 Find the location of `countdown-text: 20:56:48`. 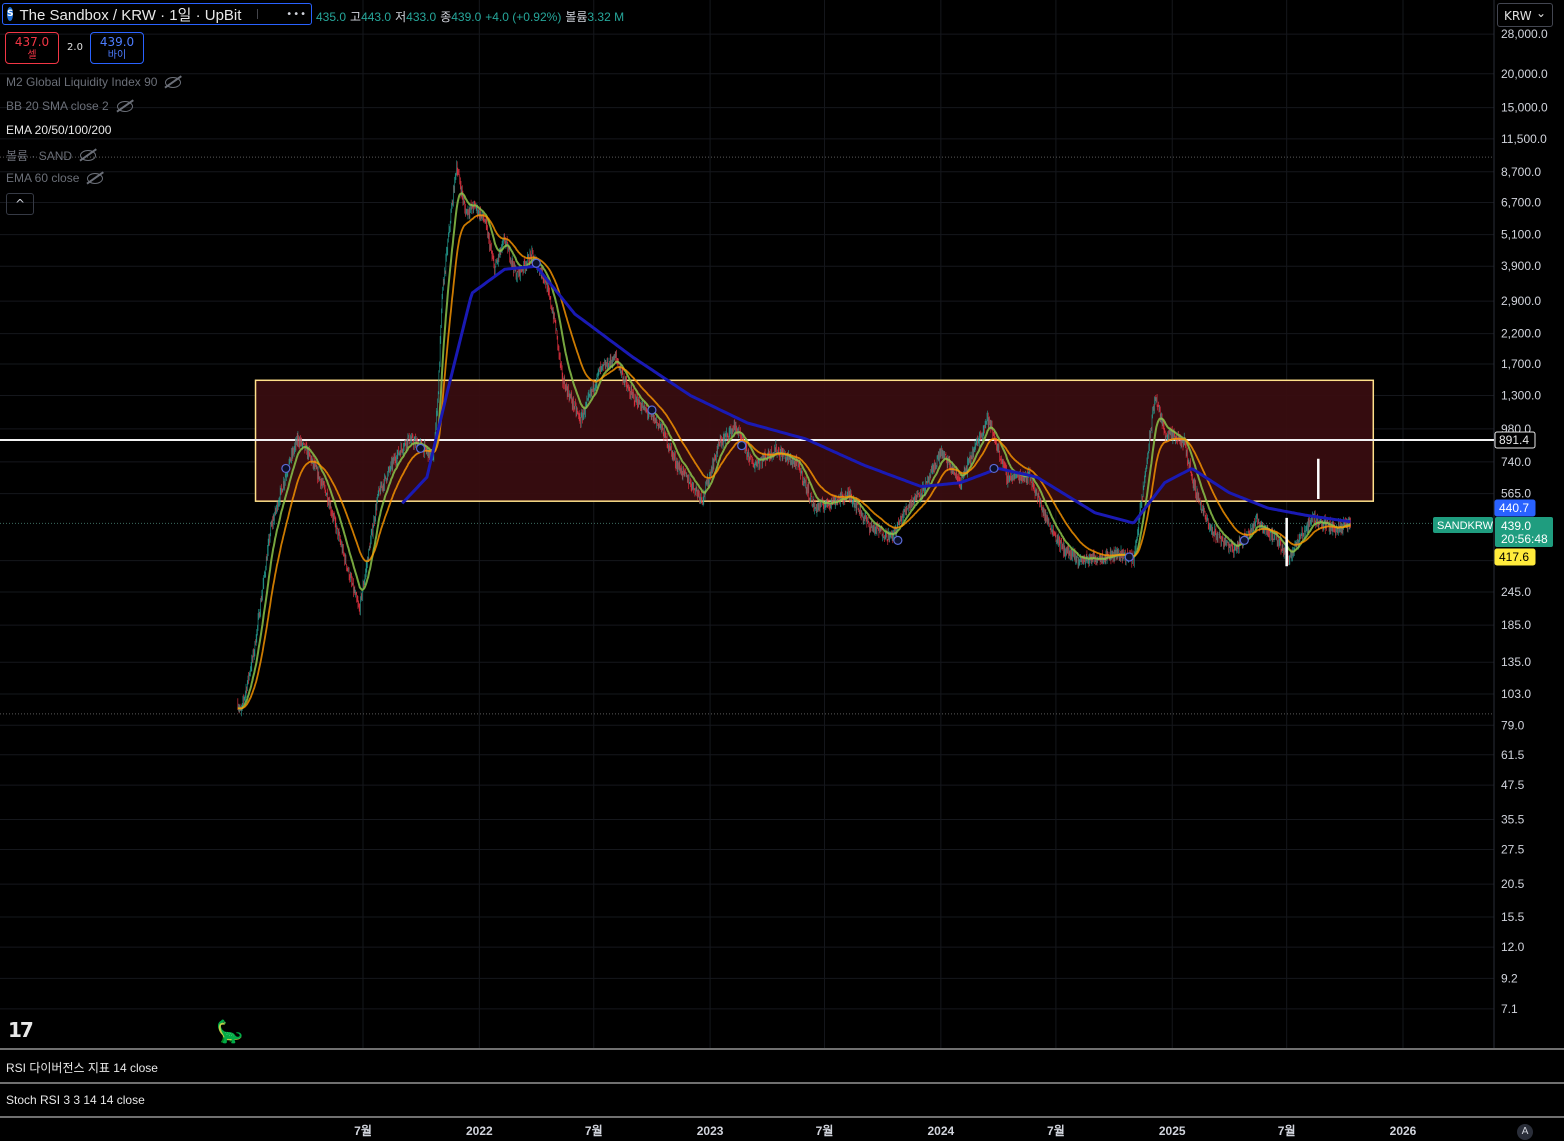

countdown-text: 20:56:48 is located at coordinates (1524, 539).